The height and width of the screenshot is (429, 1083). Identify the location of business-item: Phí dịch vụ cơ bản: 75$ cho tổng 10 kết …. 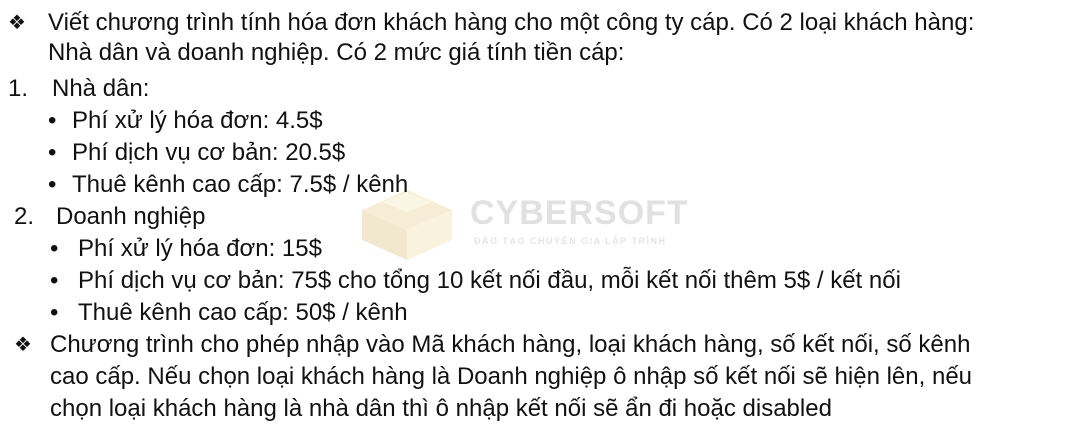
(489, 280).